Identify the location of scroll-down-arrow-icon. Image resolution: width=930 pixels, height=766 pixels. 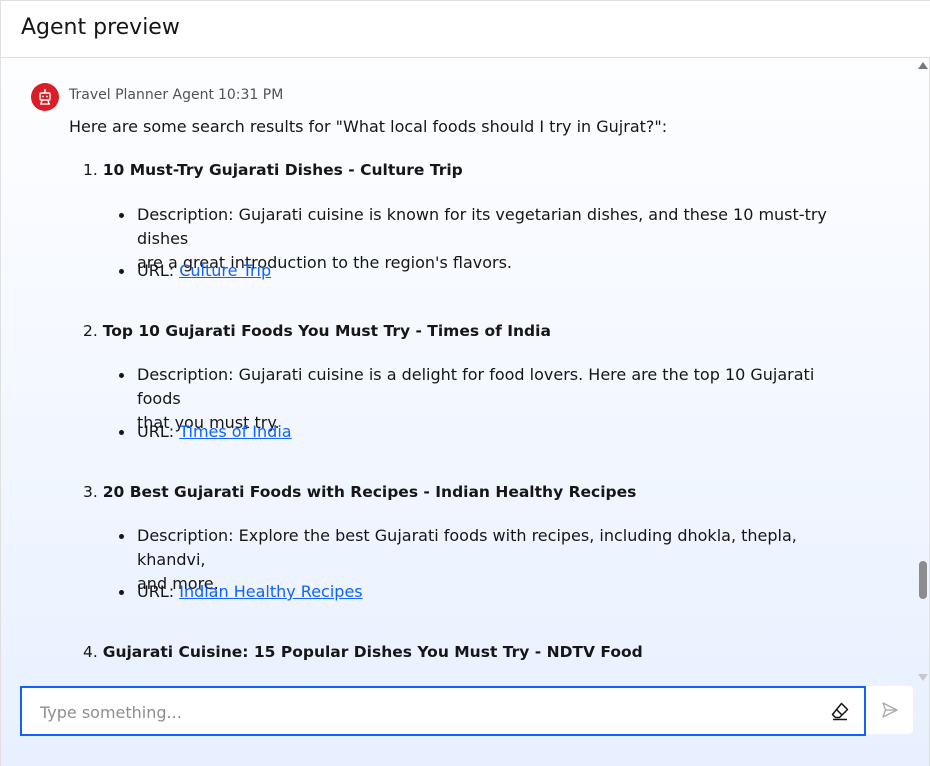
(923, 677).